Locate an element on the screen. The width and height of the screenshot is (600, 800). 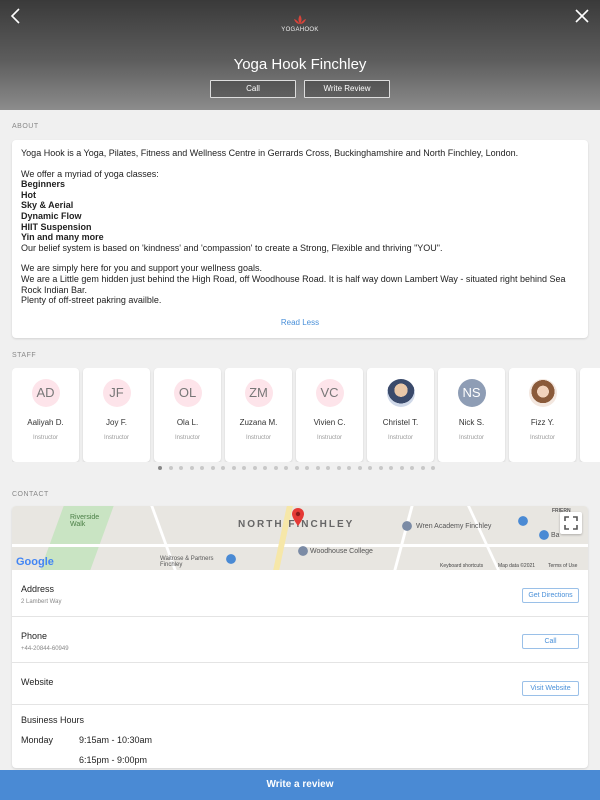
page-title: Yoga Hook Finchley is located at coordinates (300, 64).